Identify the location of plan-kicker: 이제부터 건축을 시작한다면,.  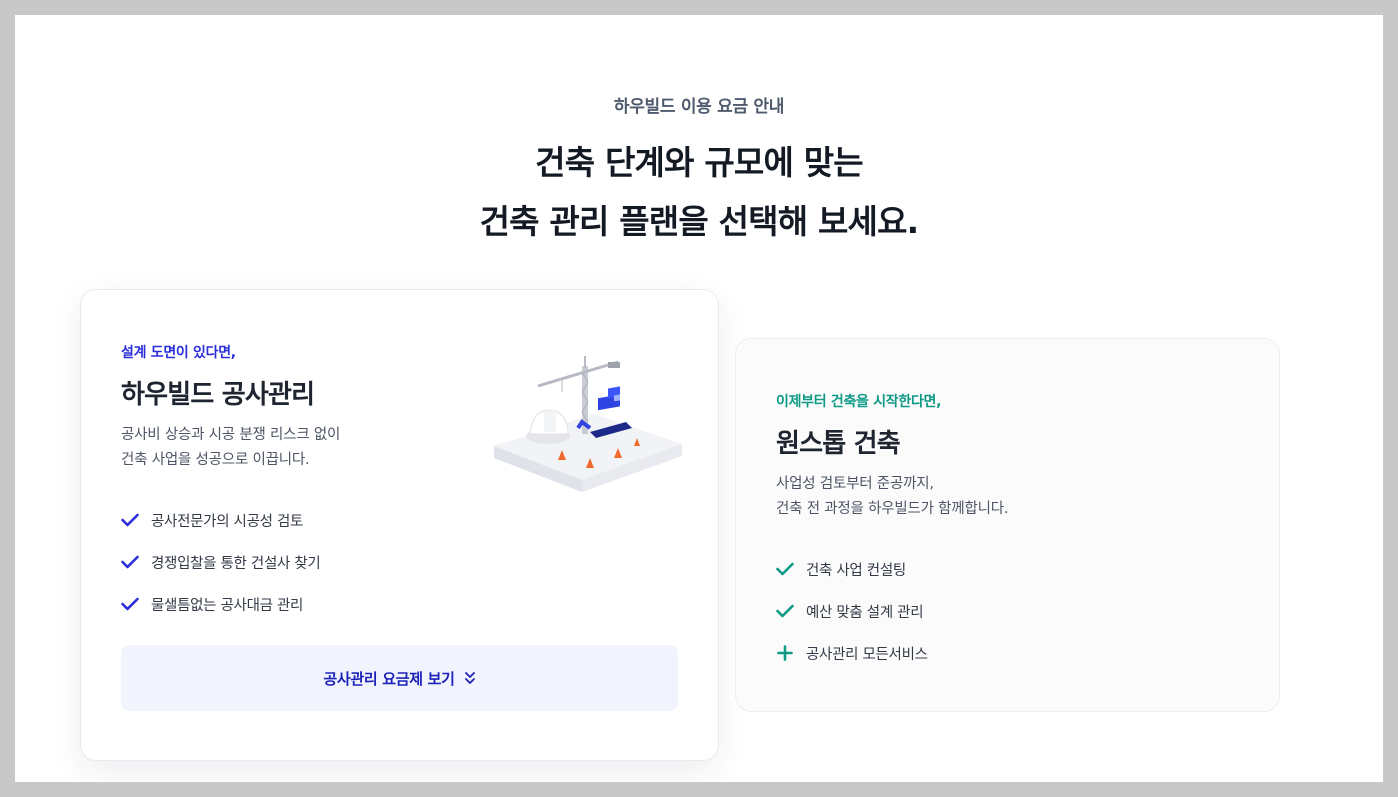
(859, 402).